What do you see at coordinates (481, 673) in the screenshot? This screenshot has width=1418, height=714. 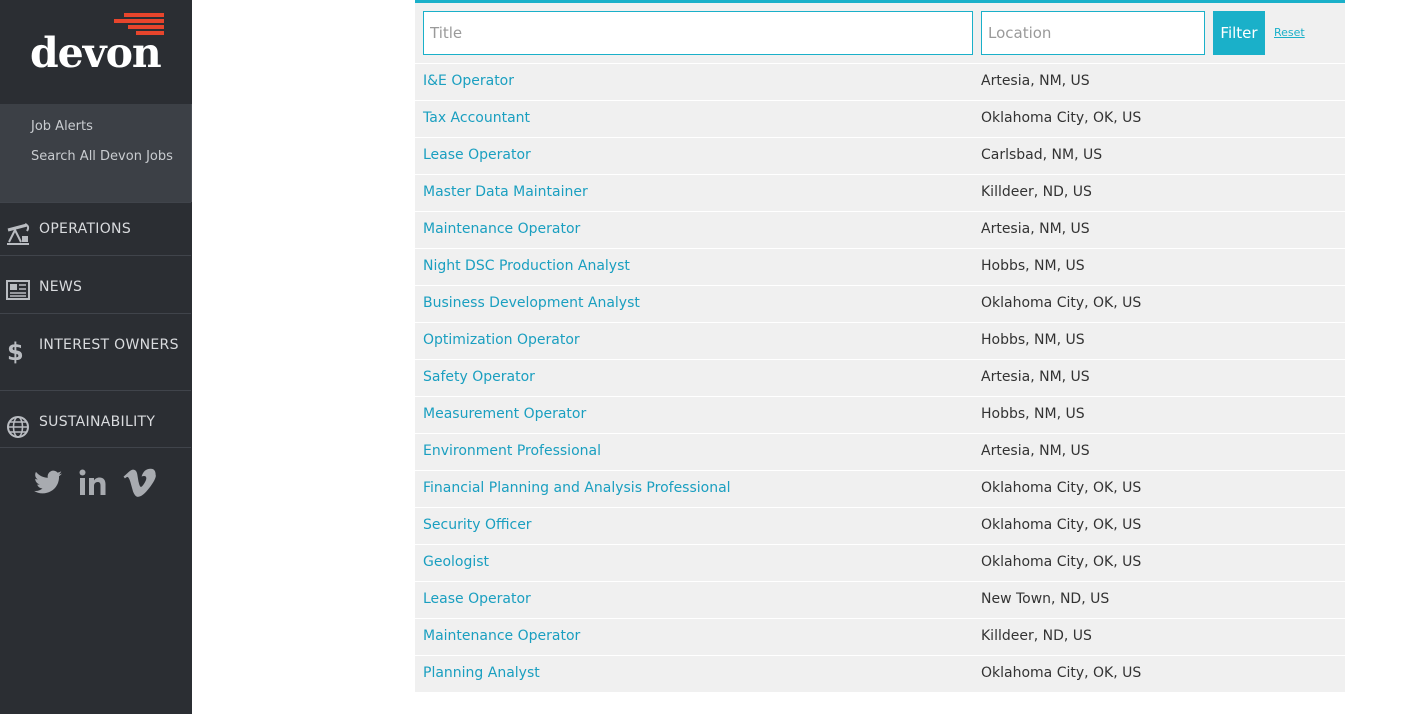 I see `job-title-link: Planning Analyst` at bounding box center [481, 673].